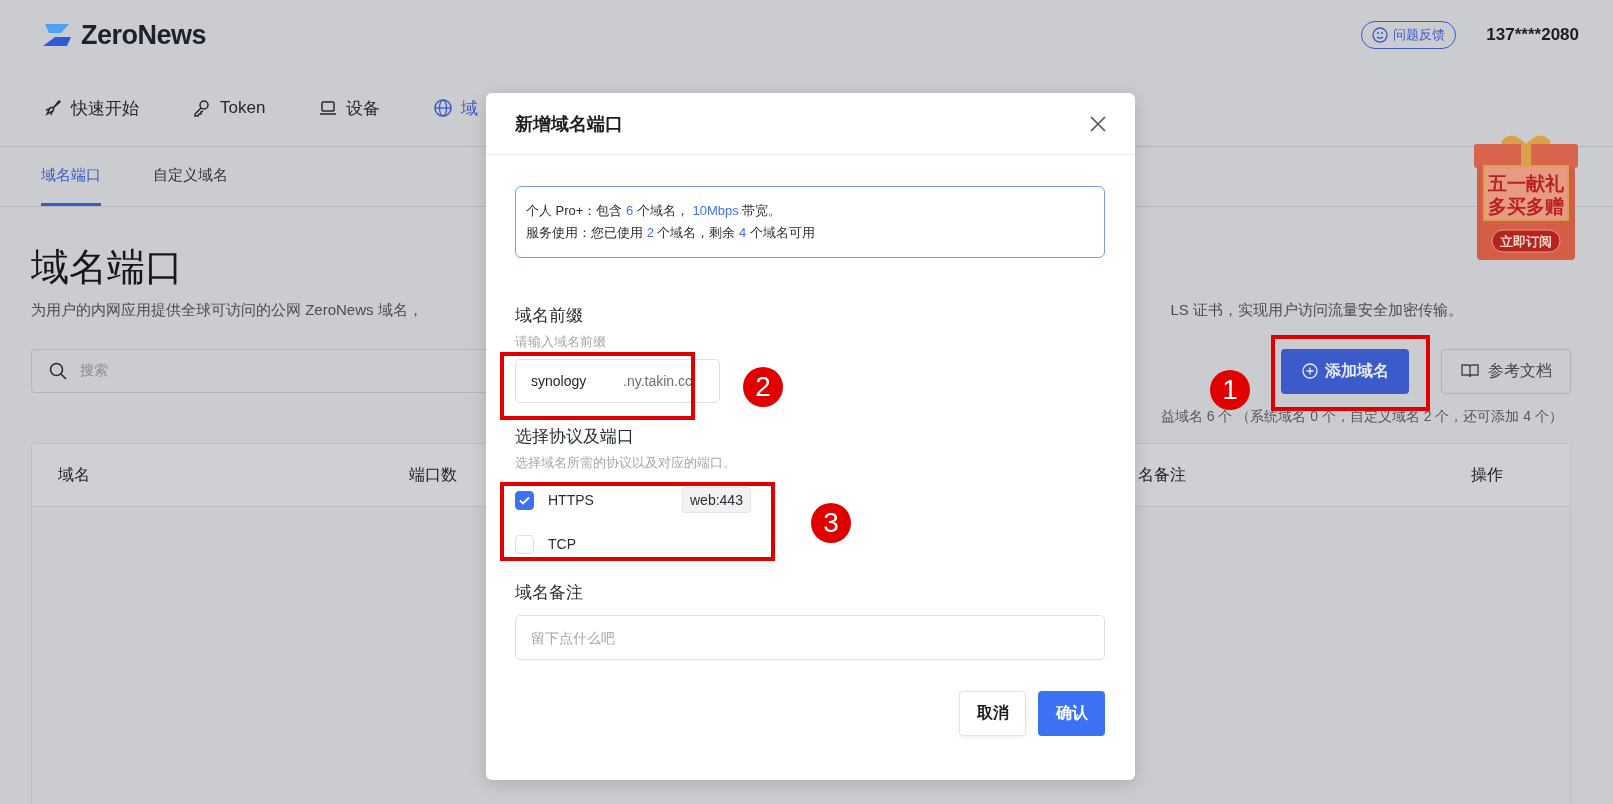 The height and width of the screenshot is (804, 1613). I want to click on dialog-title: 新增域名端口, so click(569, 124).